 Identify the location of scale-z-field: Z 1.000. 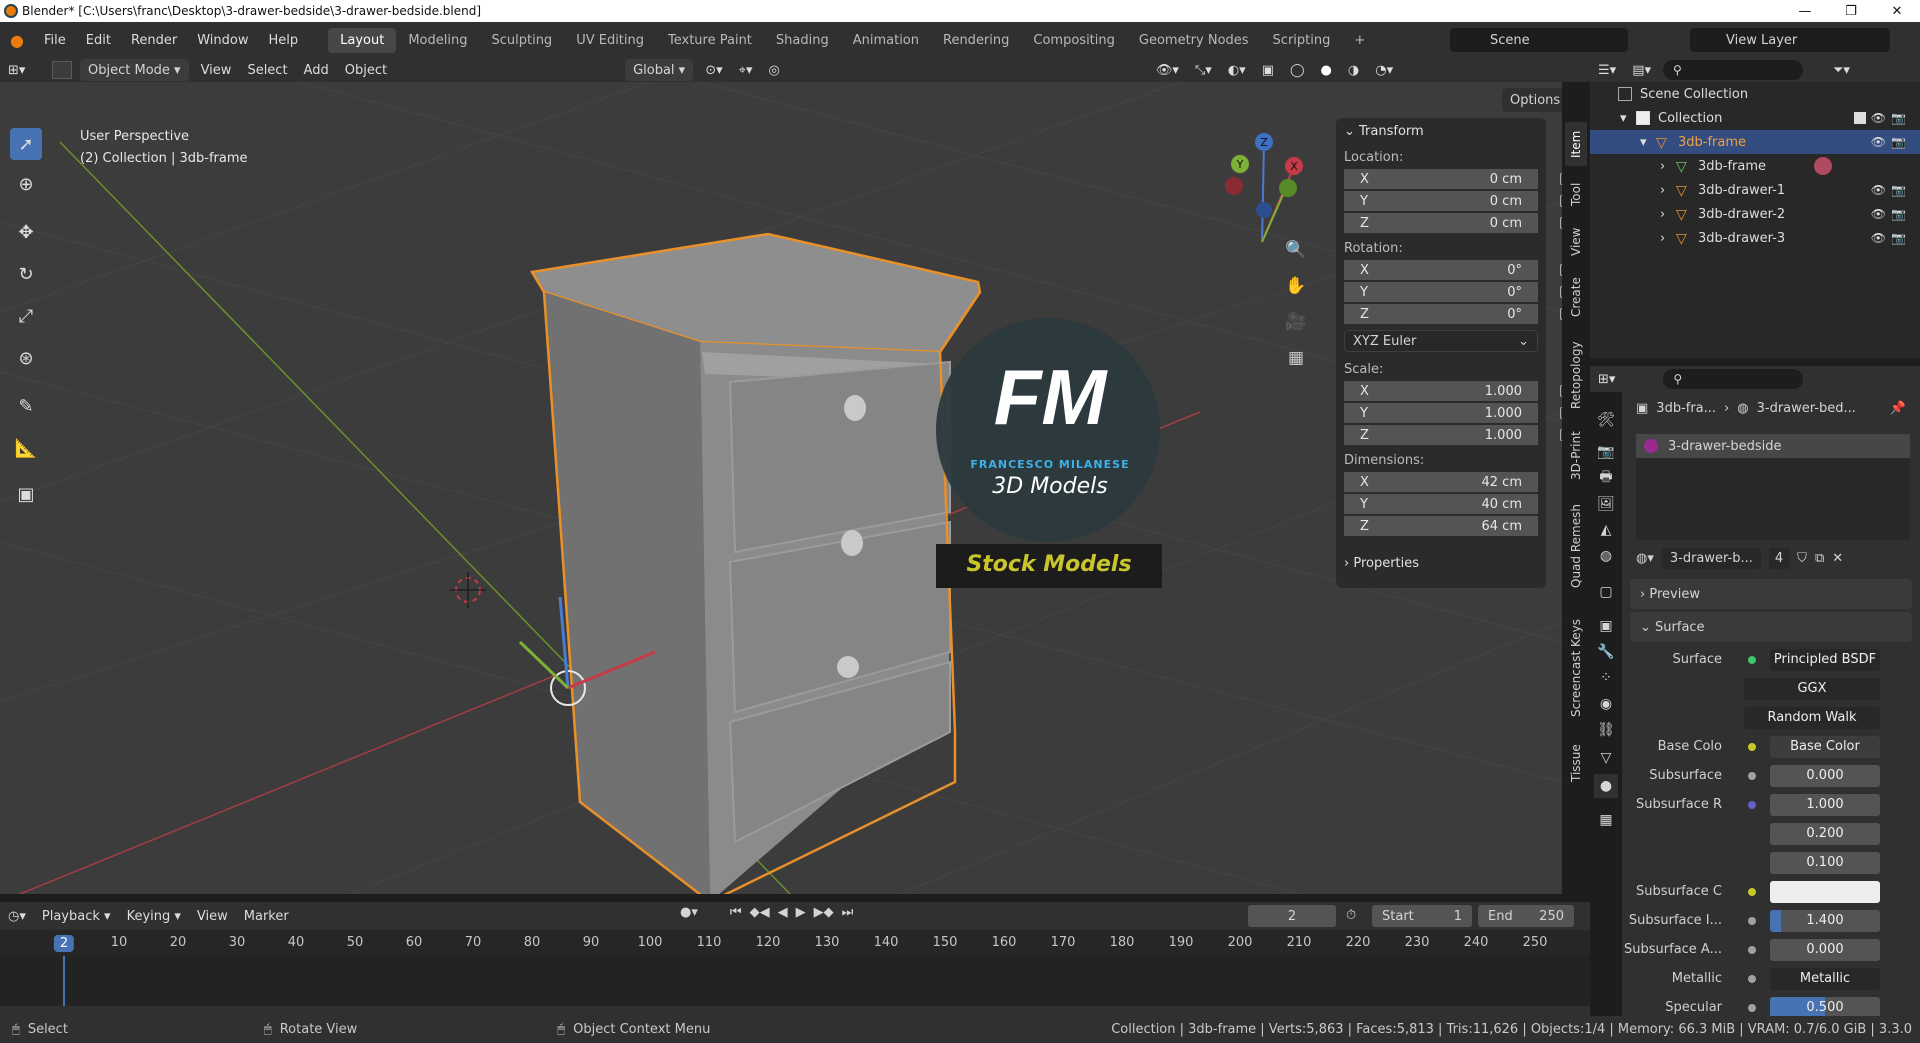
(1453, 436).